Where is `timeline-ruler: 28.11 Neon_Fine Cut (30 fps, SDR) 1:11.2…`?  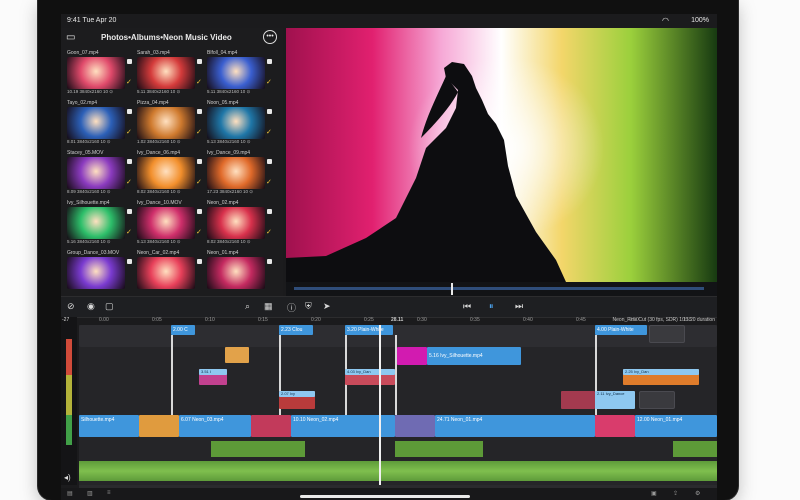 timeline-ruler: 28.11 Neon_Fine Cut (30 fps, SDR) 1:11.2… is located at coordinates (398, 321).